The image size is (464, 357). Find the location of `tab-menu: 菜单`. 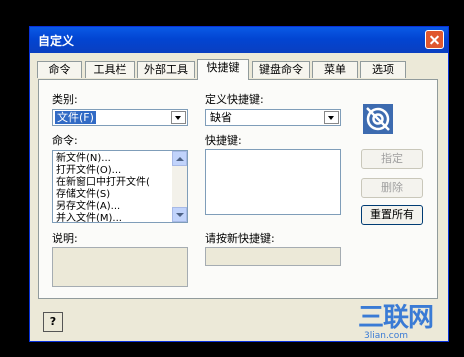

tab-menu: 菜单 is located at coordinates (335, 69).